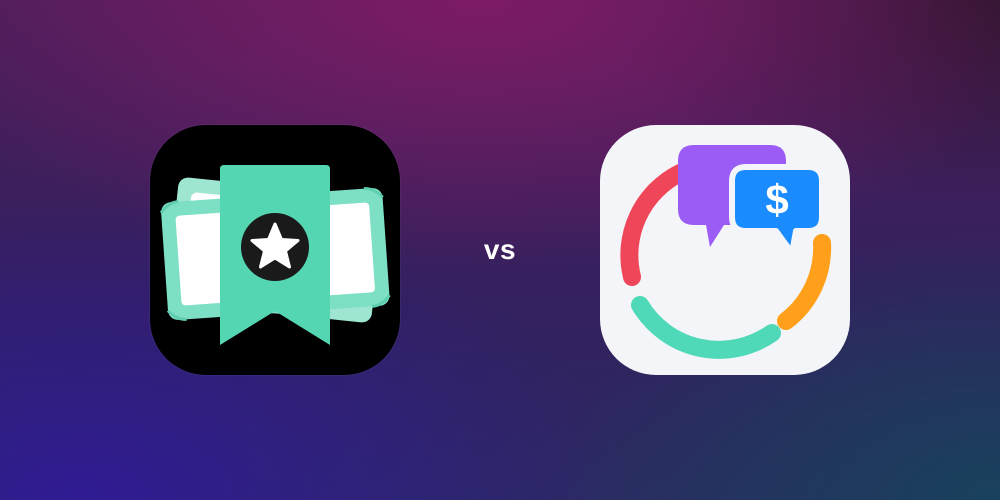 The height and width of the screenshot is (500, 1000). I want to click on chat-bubbles-dollar-ring-icon: $, so click(726, 252).